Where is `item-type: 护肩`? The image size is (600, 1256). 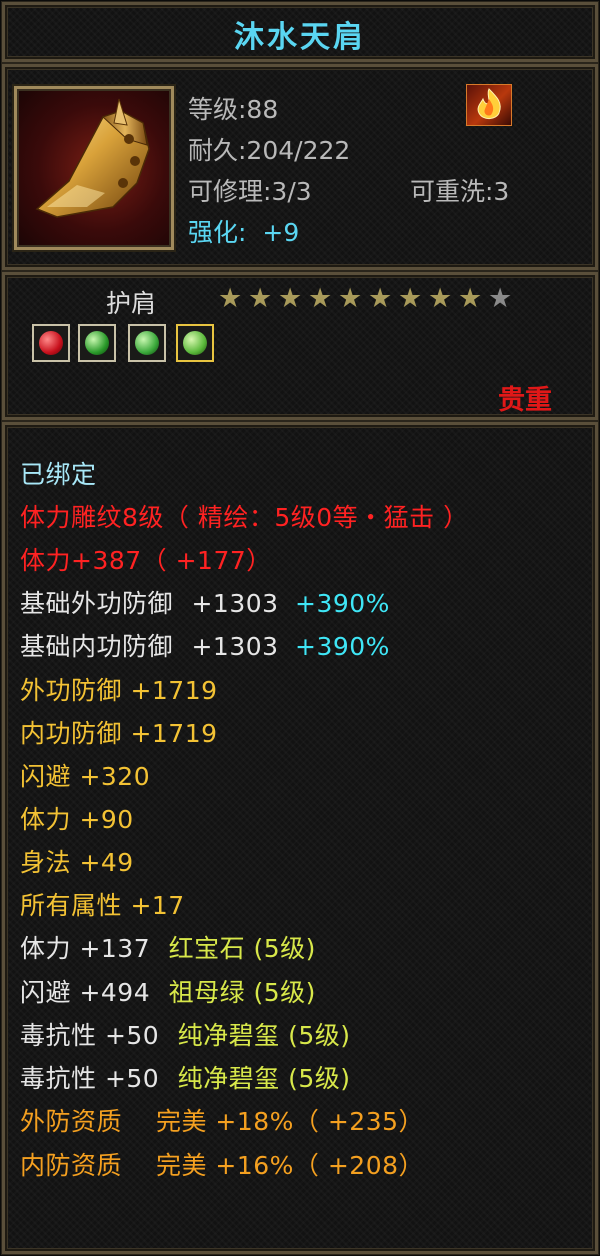 item-type: 护肩 is located at coordinates (131, 303).